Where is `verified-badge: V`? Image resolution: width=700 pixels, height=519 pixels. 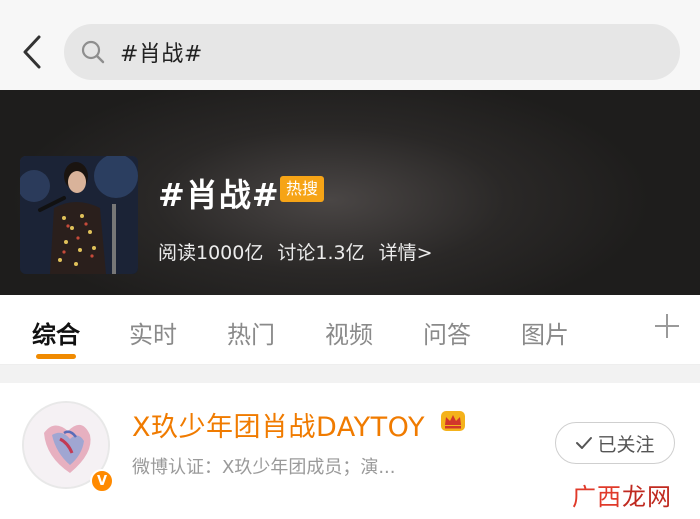
verified-badge: V is located at coordinates (102, 481).